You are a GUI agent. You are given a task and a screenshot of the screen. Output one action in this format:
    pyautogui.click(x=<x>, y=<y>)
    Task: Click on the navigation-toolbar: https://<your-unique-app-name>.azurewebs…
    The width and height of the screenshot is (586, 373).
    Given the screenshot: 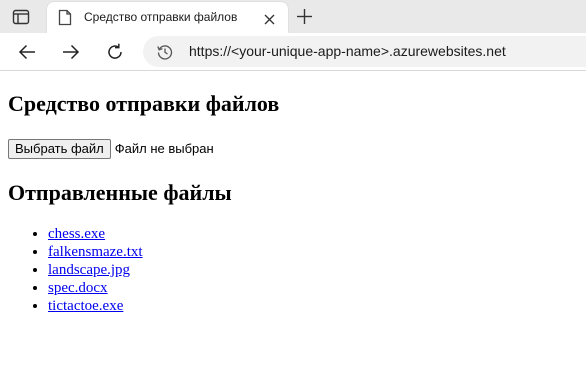 What is the action you would take?
    pyautogui.click(x=293, y=52)
    